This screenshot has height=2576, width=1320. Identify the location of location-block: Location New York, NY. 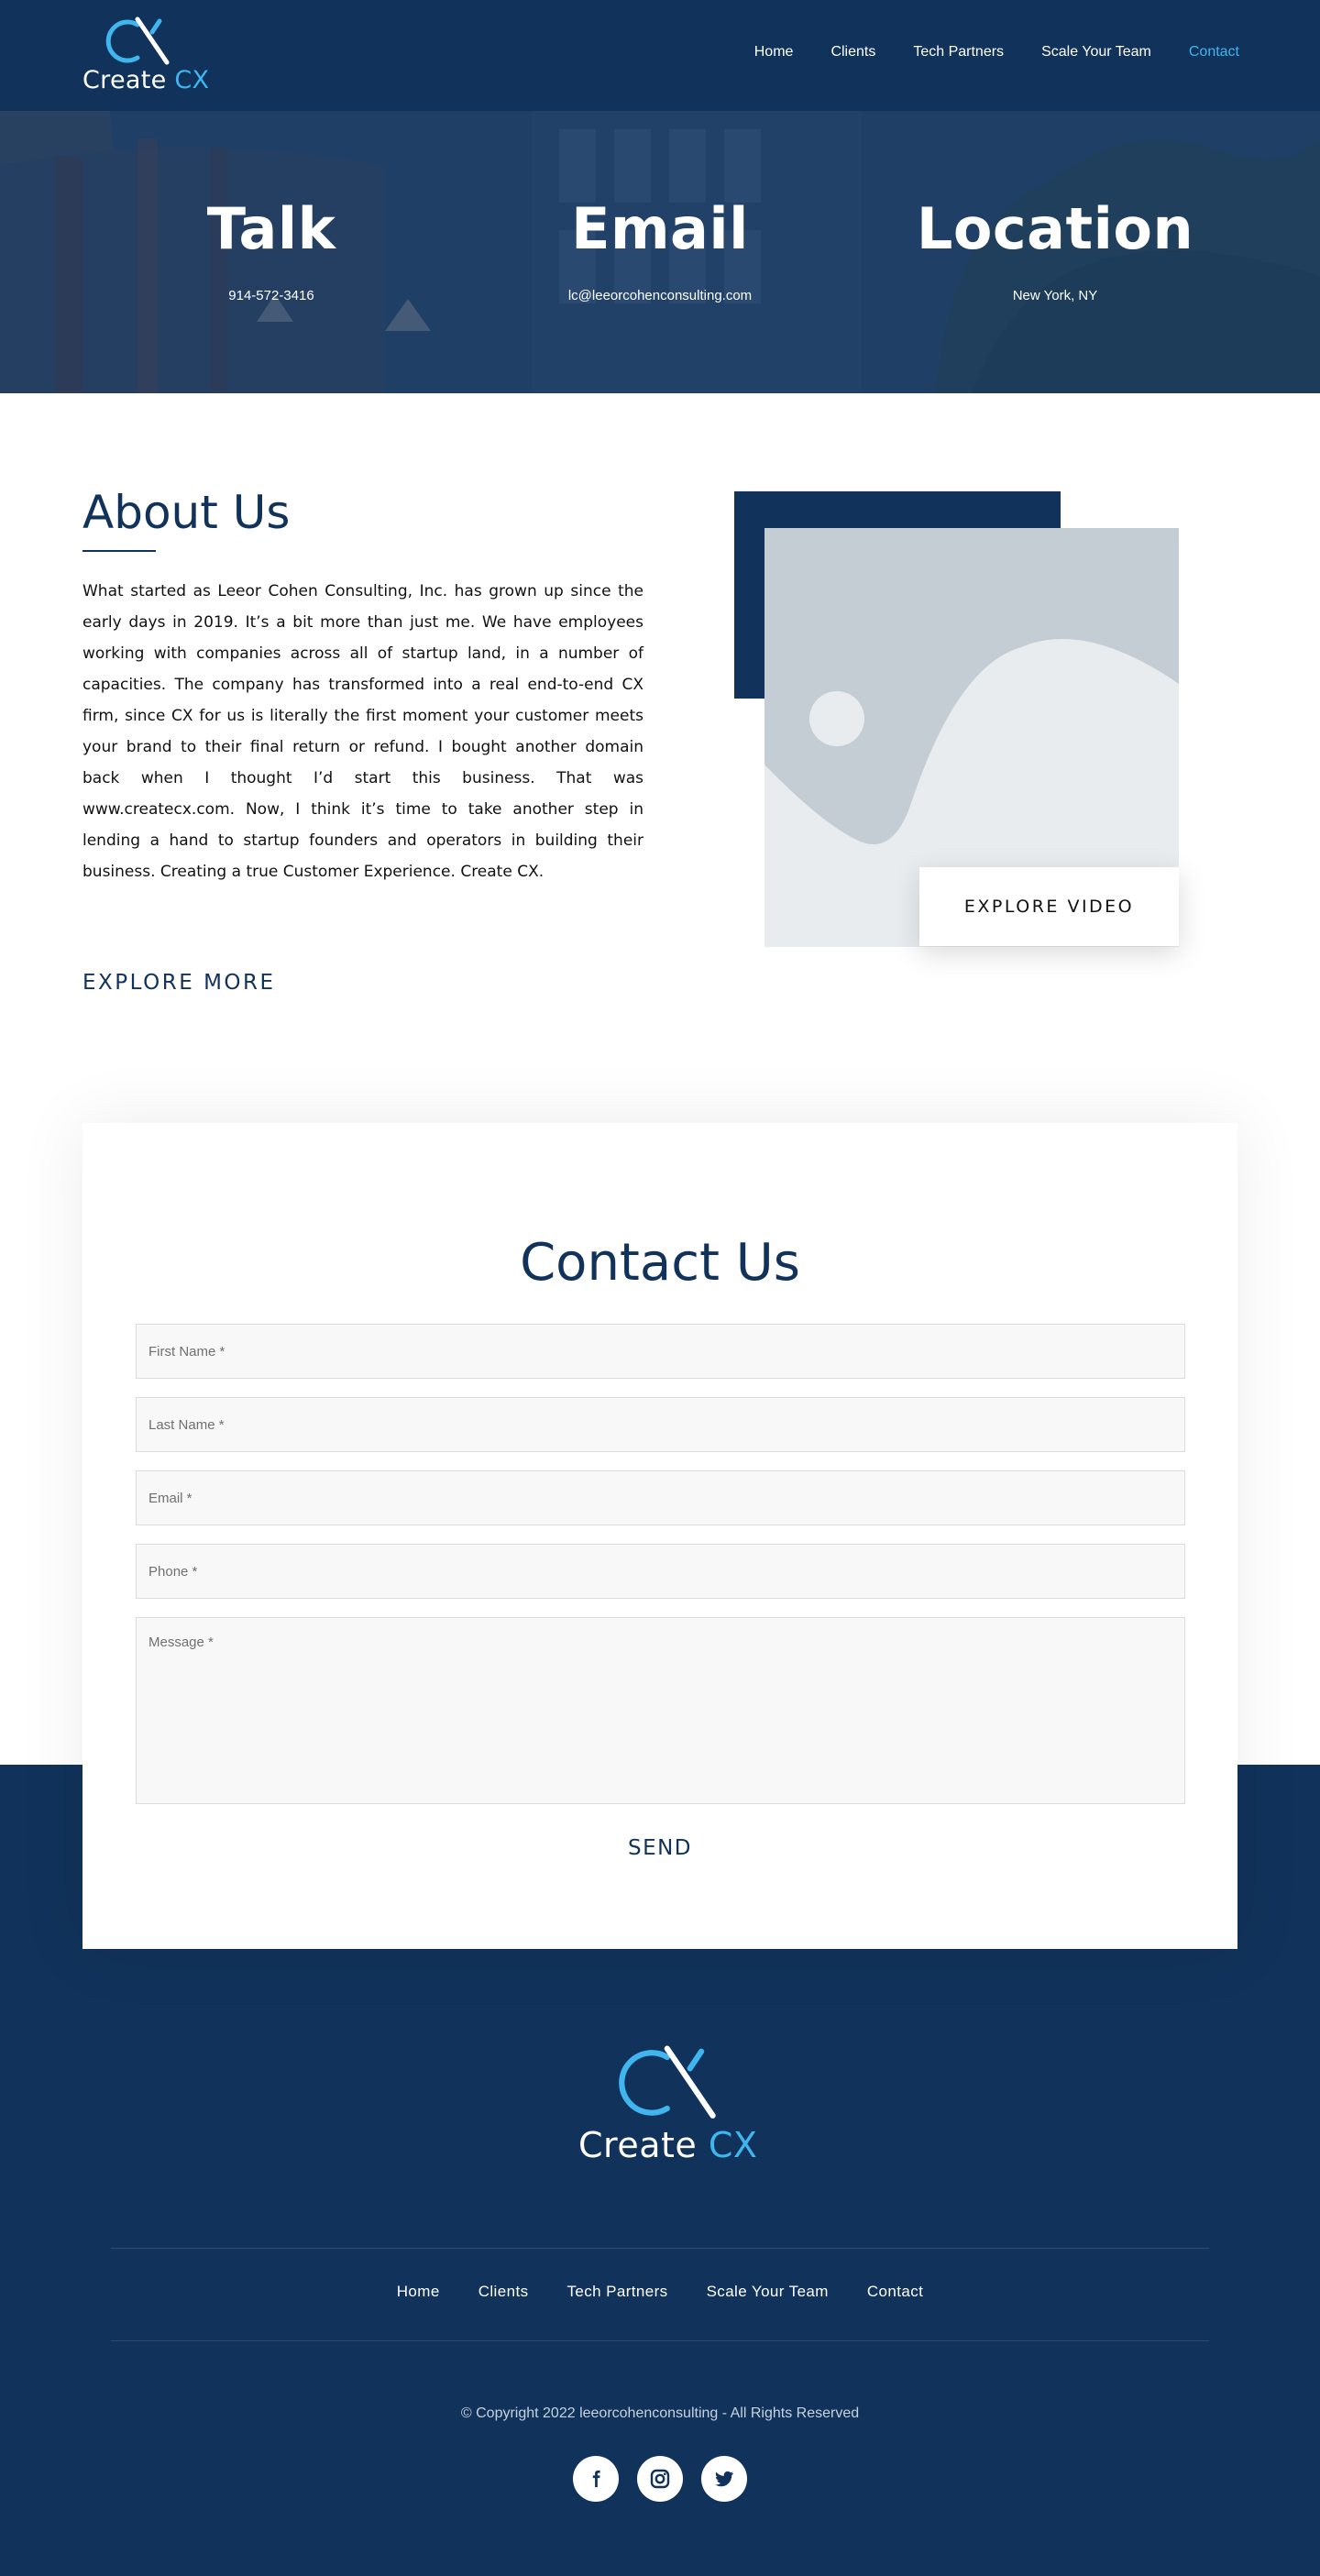
(1055, 249).